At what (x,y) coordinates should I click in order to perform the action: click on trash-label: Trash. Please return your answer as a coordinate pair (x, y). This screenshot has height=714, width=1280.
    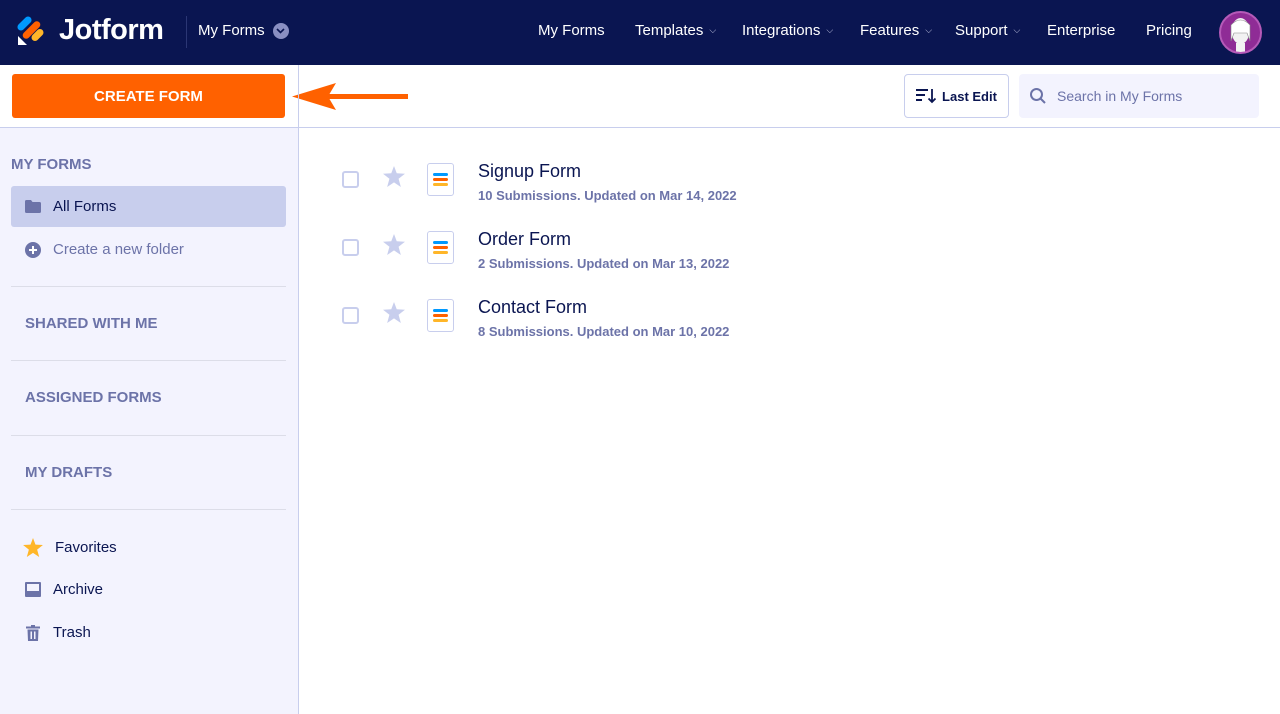
    Looking at the image, I should click on (72, 632).